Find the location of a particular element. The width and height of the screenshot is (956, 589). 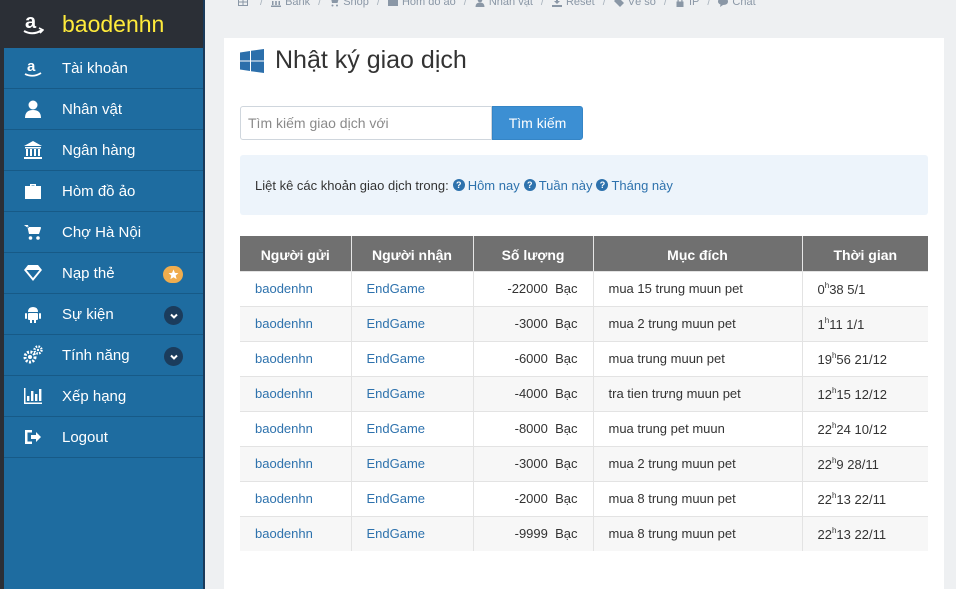

diamond-icon is located at coordinates (33, 273).